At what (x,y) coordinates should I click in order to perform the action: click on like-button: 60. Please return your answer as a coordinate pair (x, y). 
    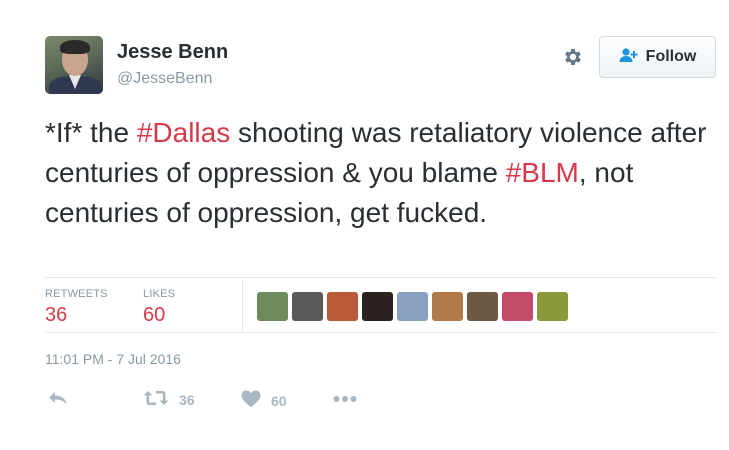
    Looking at the image, I should click on (264, 400).